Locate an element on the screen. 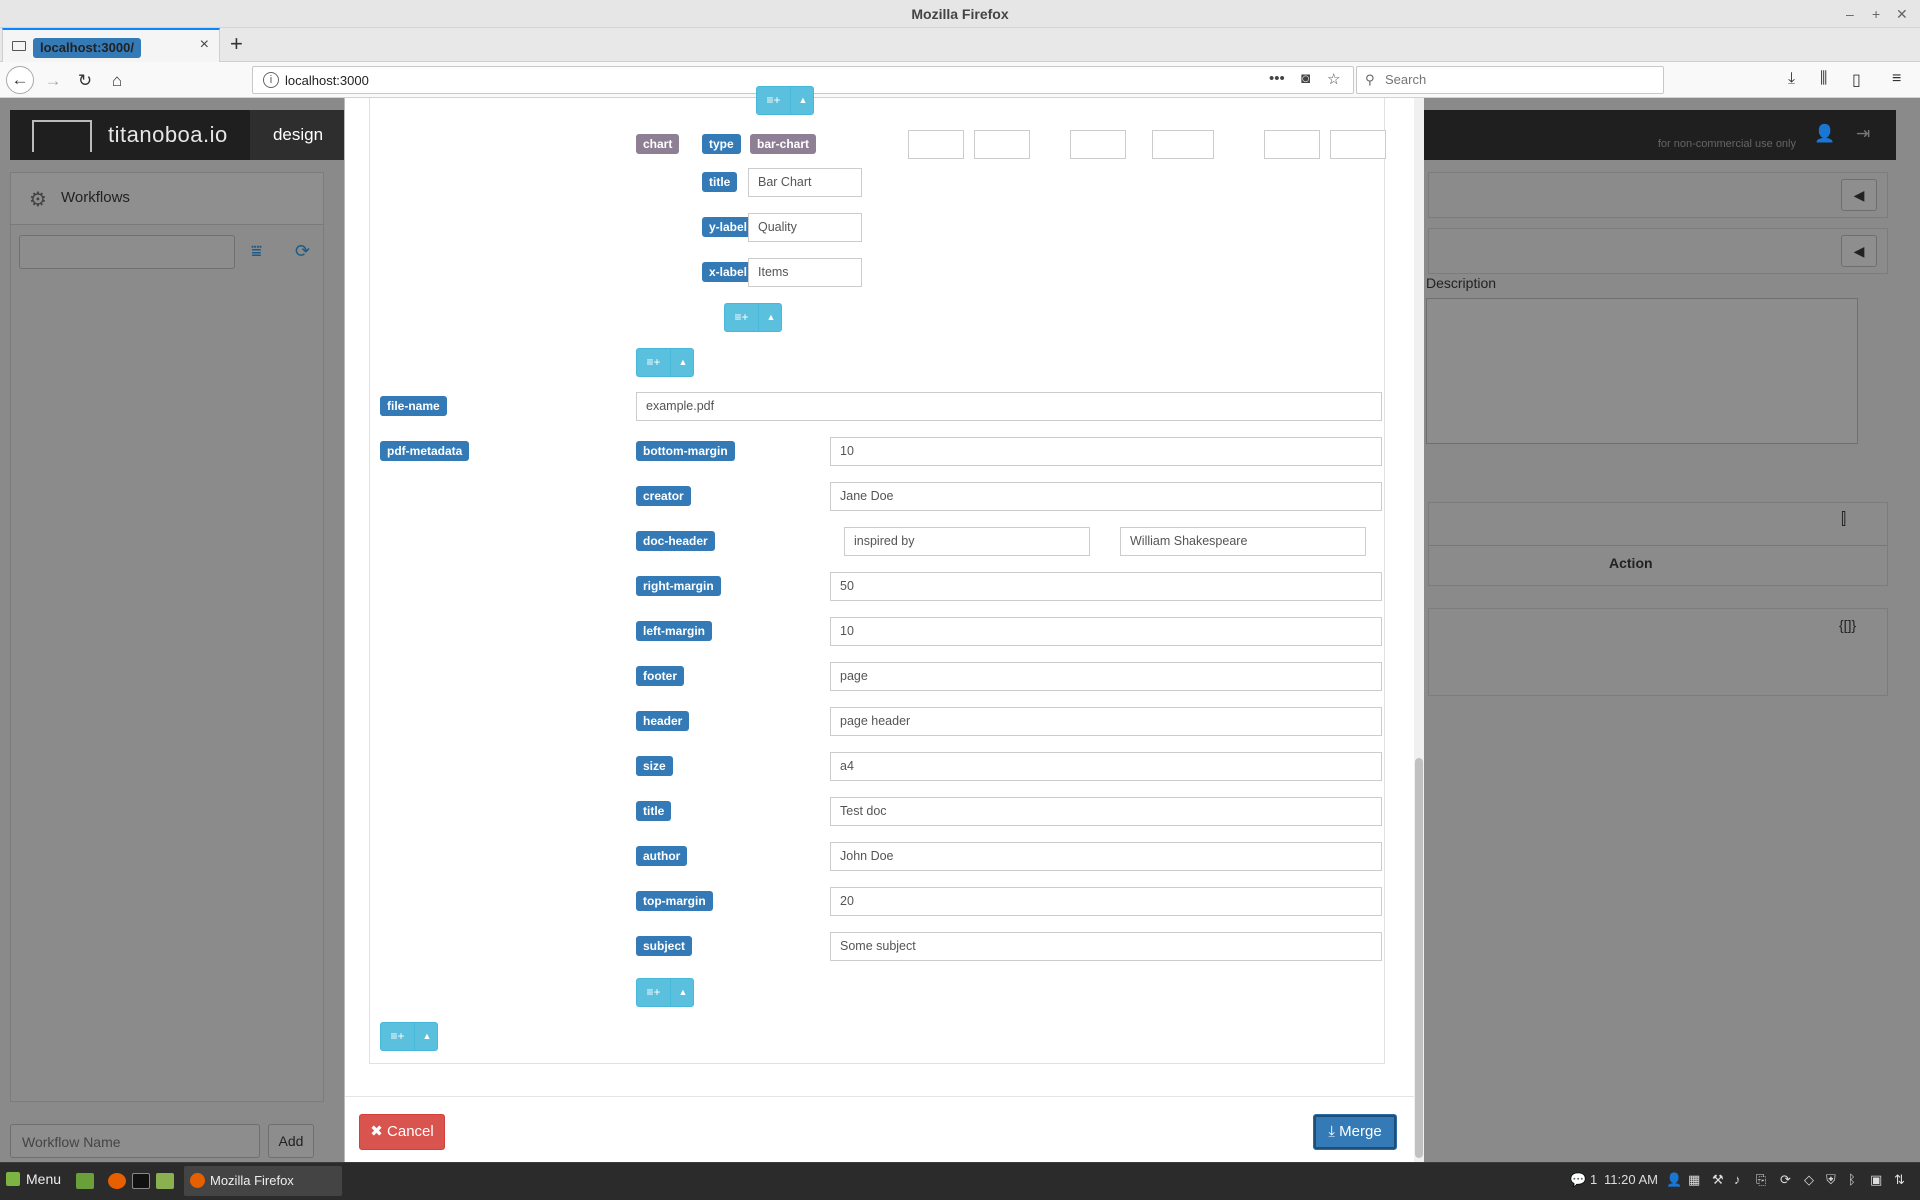  taskbar-window-firefox: Mozilla Firefox is located at coordinates (263, 1181).